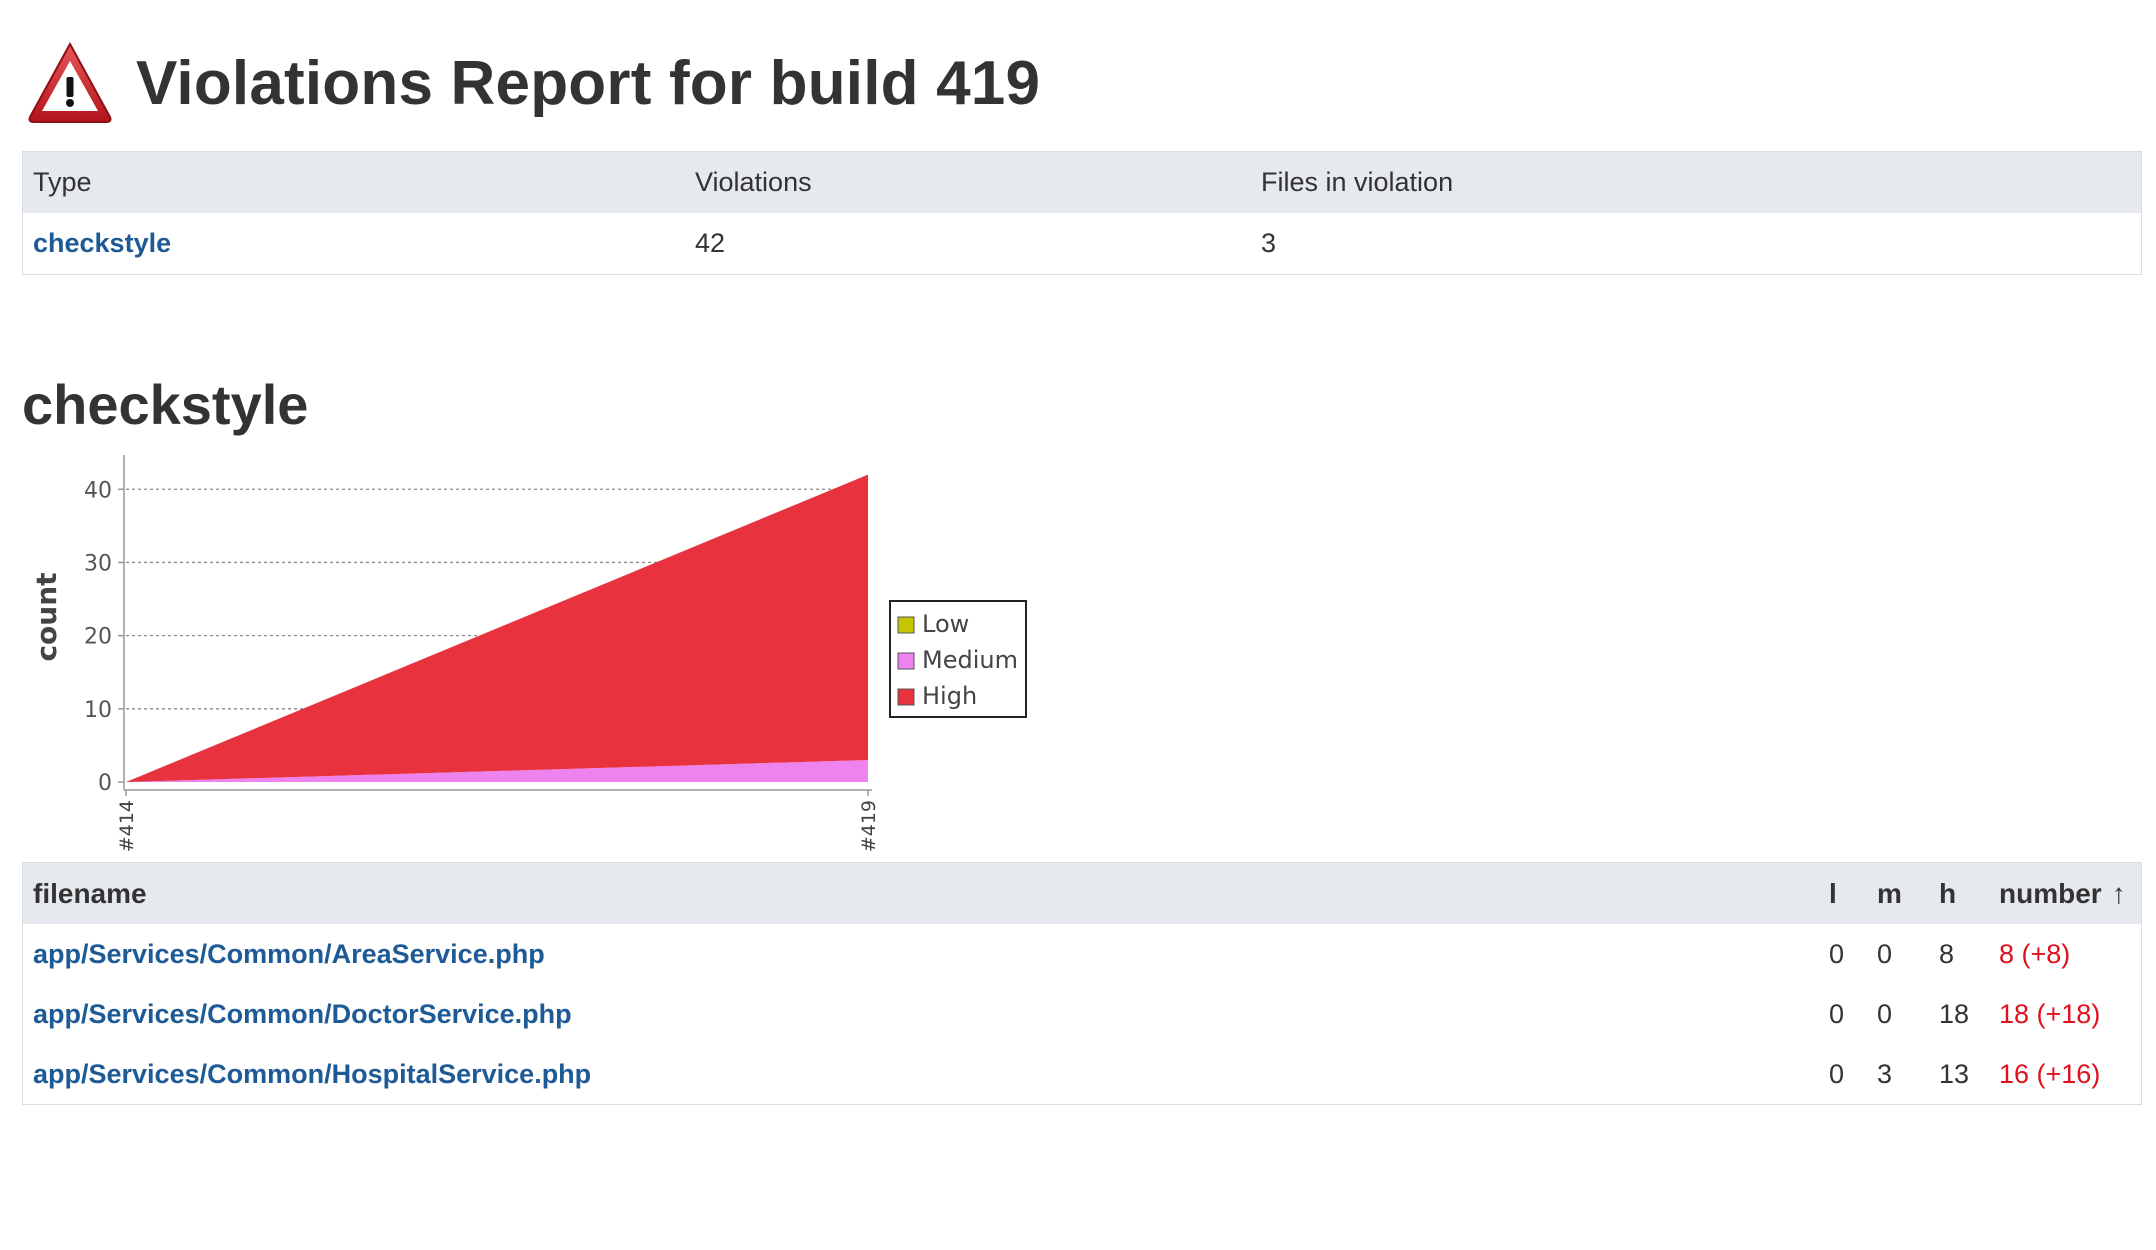 The width and height of the screenshot is (2156, 1250). What do you see at coordinates (98, 490) in the screenshot?
I see `y-tick-label: 40` at bounding box center [98, 490].